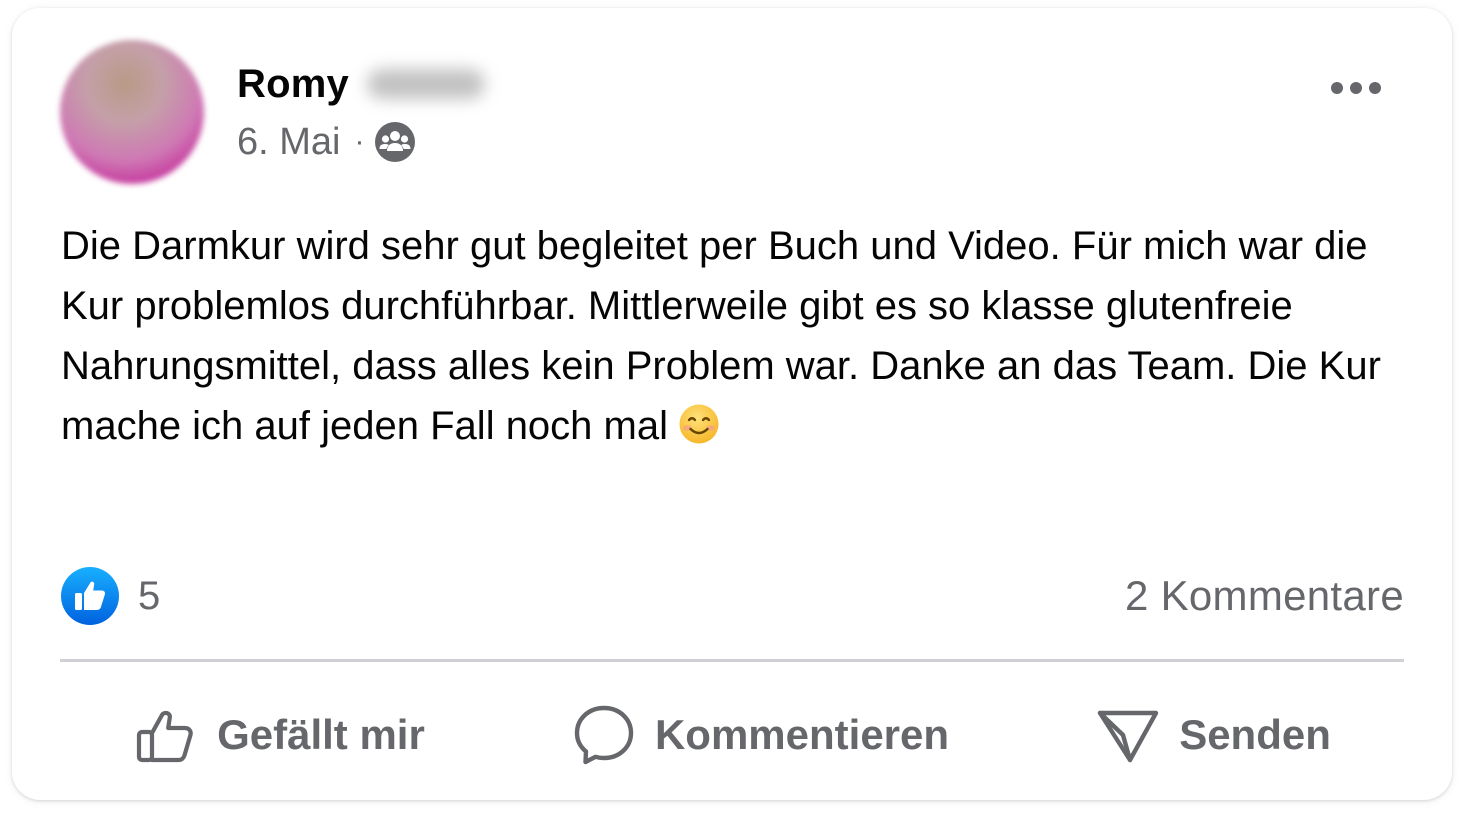  Describe the element at coordinates (288, 142) in the screenshot. I see `post-date: 6. Mai` at that location.